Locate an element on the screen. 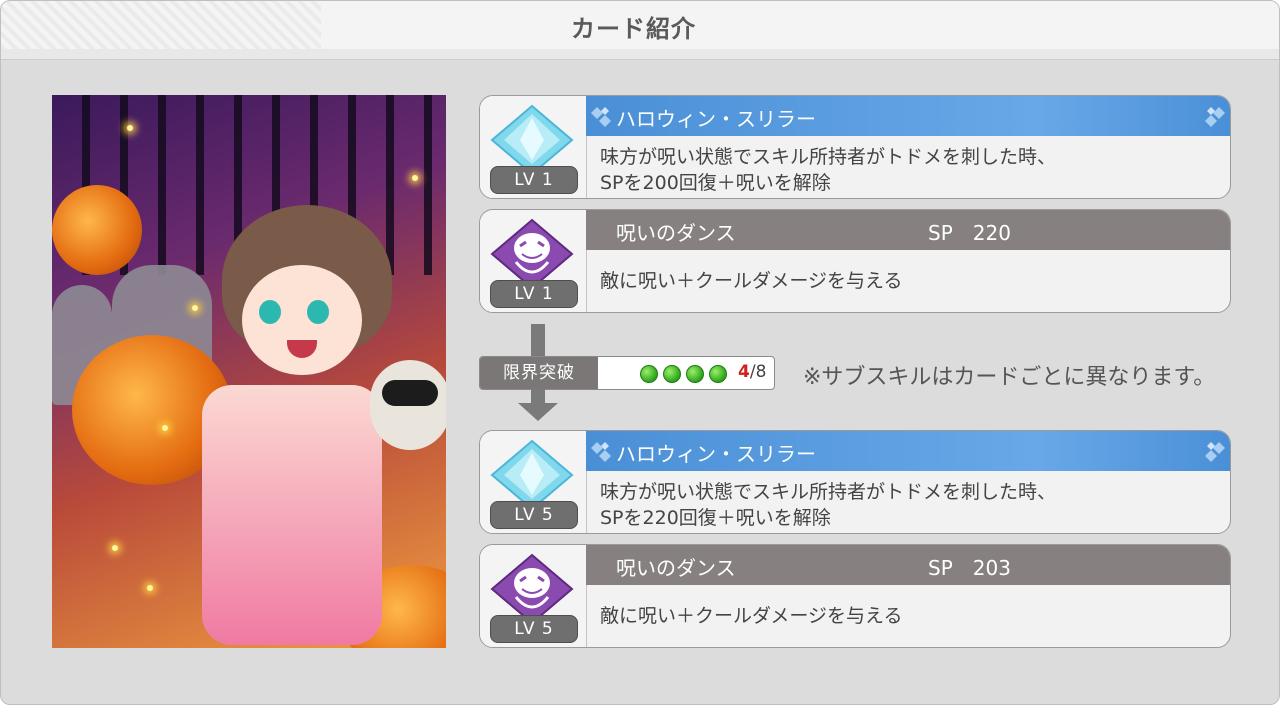 The image size is (1280, 705). pumpkin is located at coordinates (97, 230).